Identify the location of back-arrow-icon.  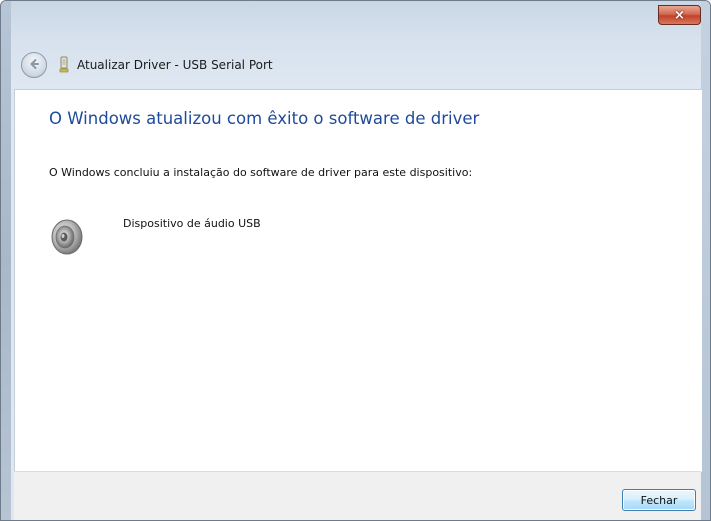
(34, 65).